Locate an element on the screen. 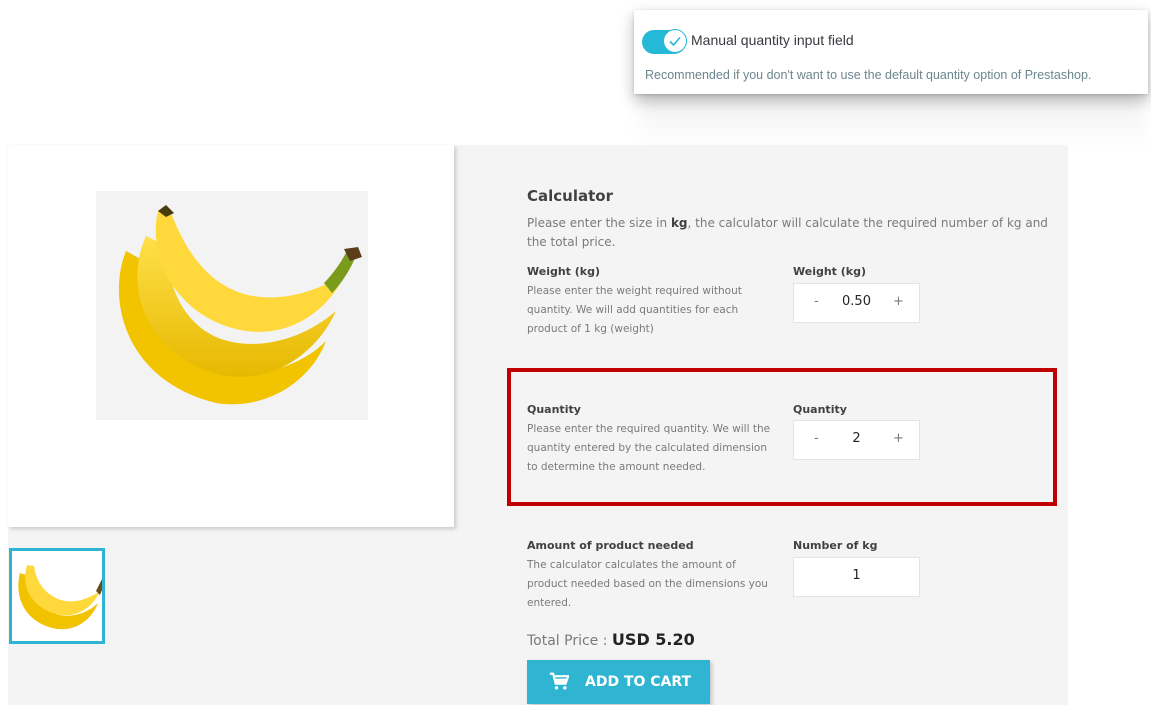  setting-title: Manual quantity input field is located at coordinates (772, 40).